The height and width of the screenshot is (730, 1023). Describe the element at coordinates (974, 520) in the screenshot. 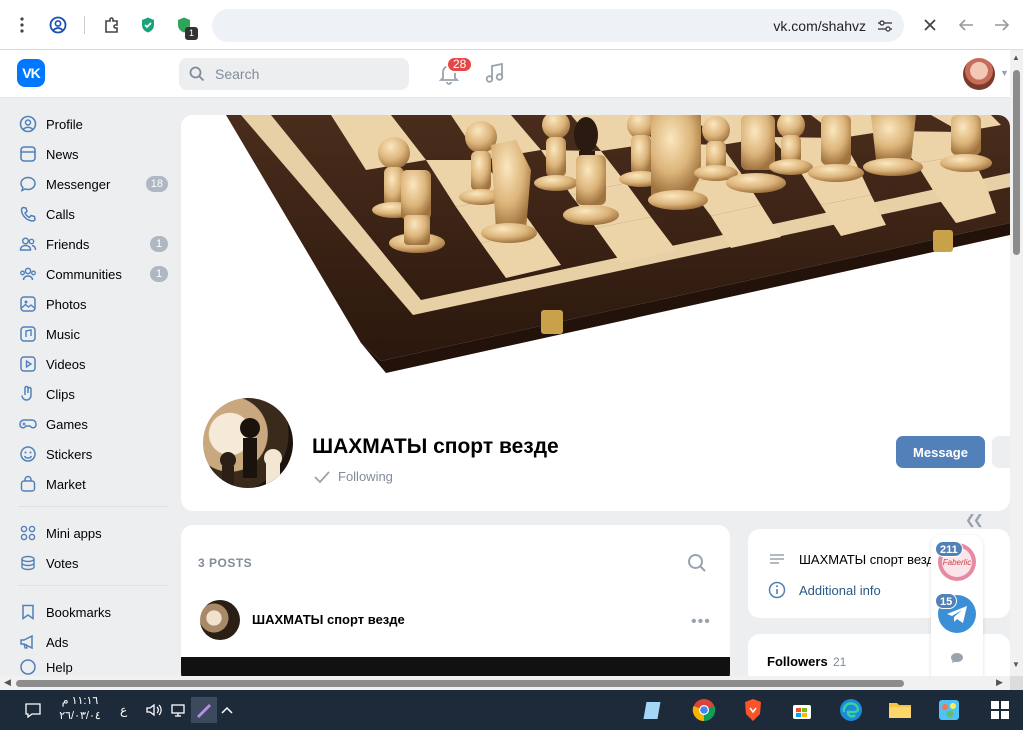

I see `collapse-chevron-icon: ❮❮` at that location.